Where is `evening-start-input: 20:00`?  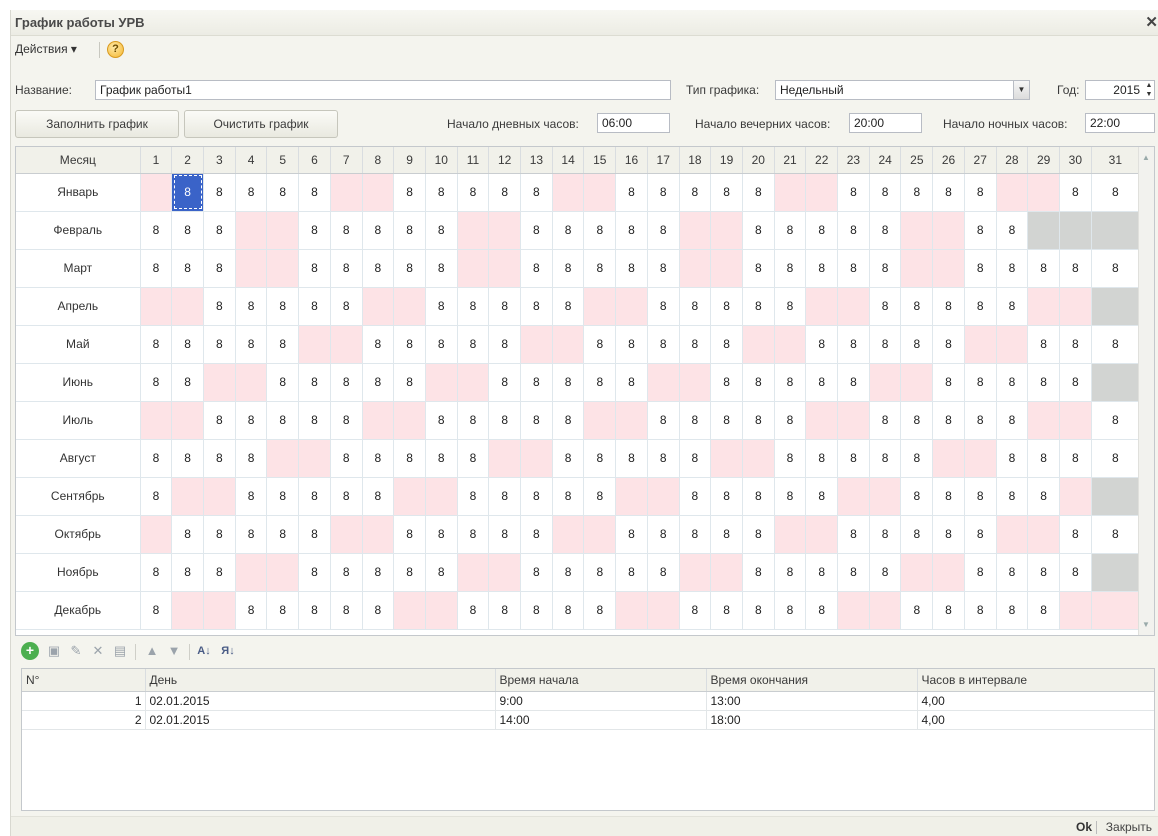
evening-start-input: 20:00 is located at coordinates (885, 123).